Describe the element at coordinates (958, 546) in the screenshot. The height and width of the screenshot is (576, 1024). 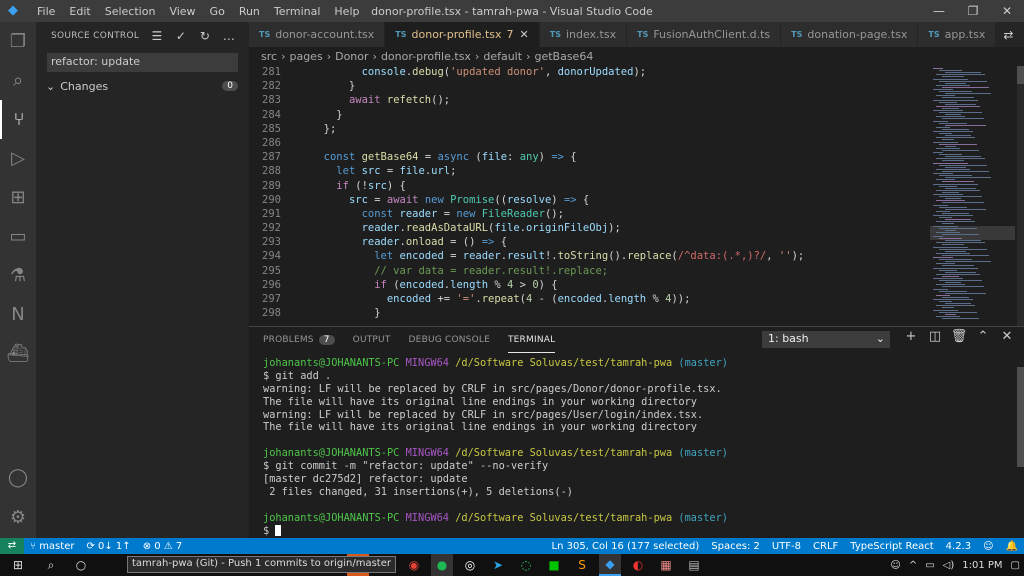
I see `typescript-version: 4.2.3` at that location.